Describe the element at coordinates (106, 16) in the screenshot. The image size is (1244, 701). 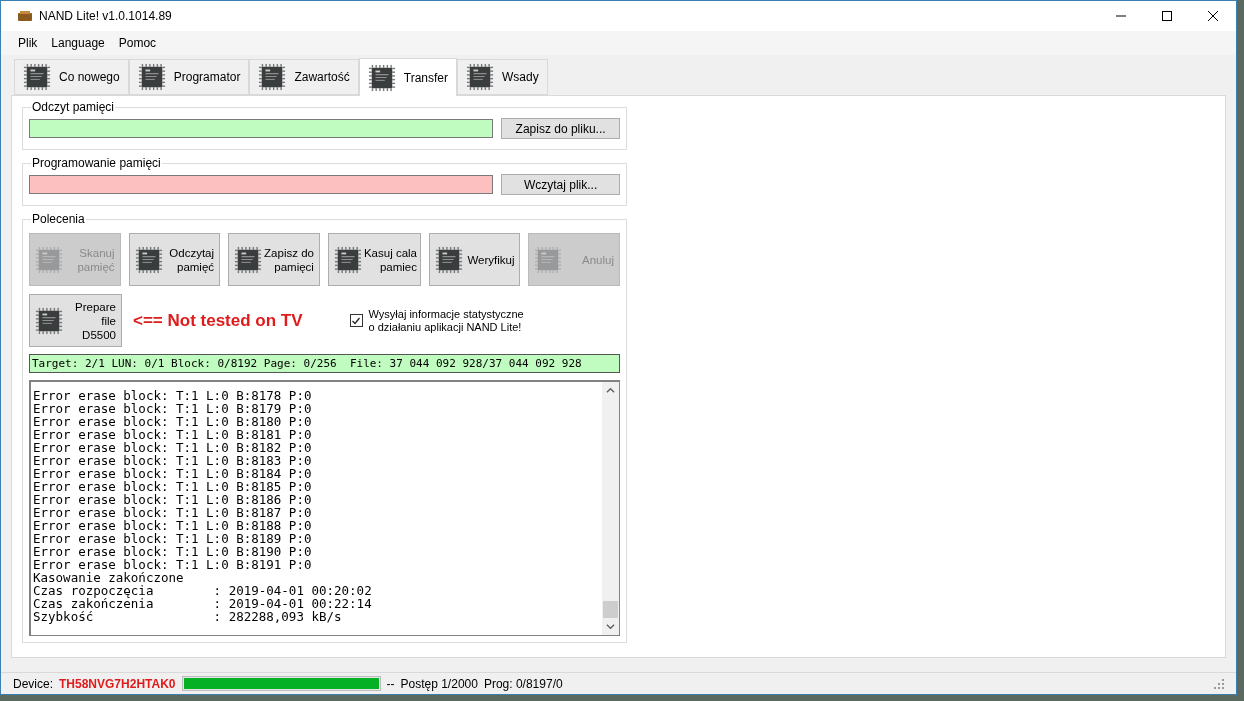
I see `window-title: NAND Lite! v1.0.1014.89` at that location.